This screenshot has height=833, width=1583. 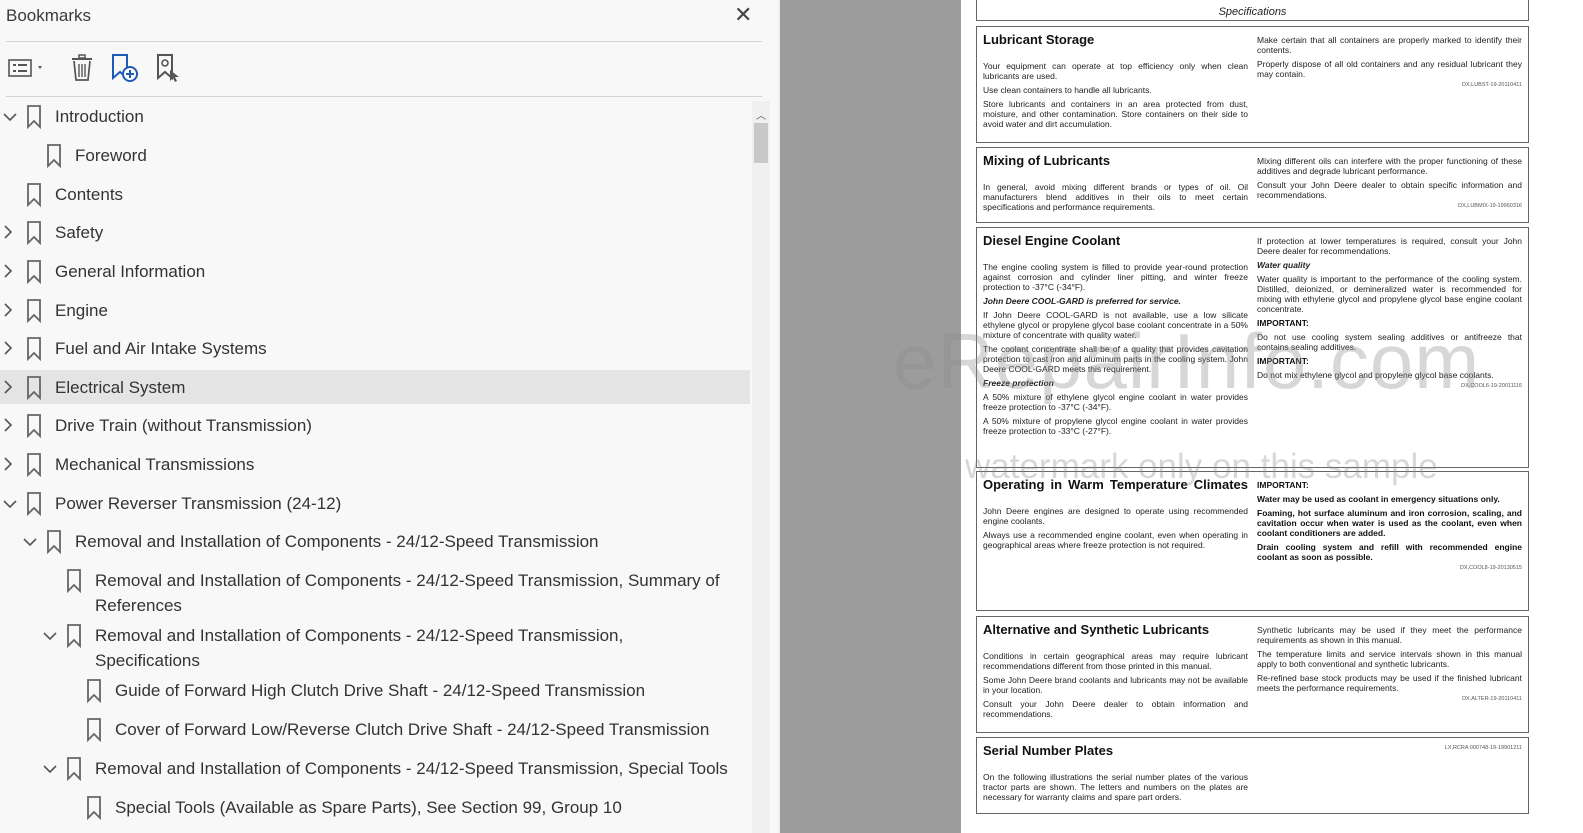 What do you see at coordinates (1096, 629) in the screenshot?
I see `section-title: Alternative and Synthetic Lubricants` at bounding box center [1096, 629].